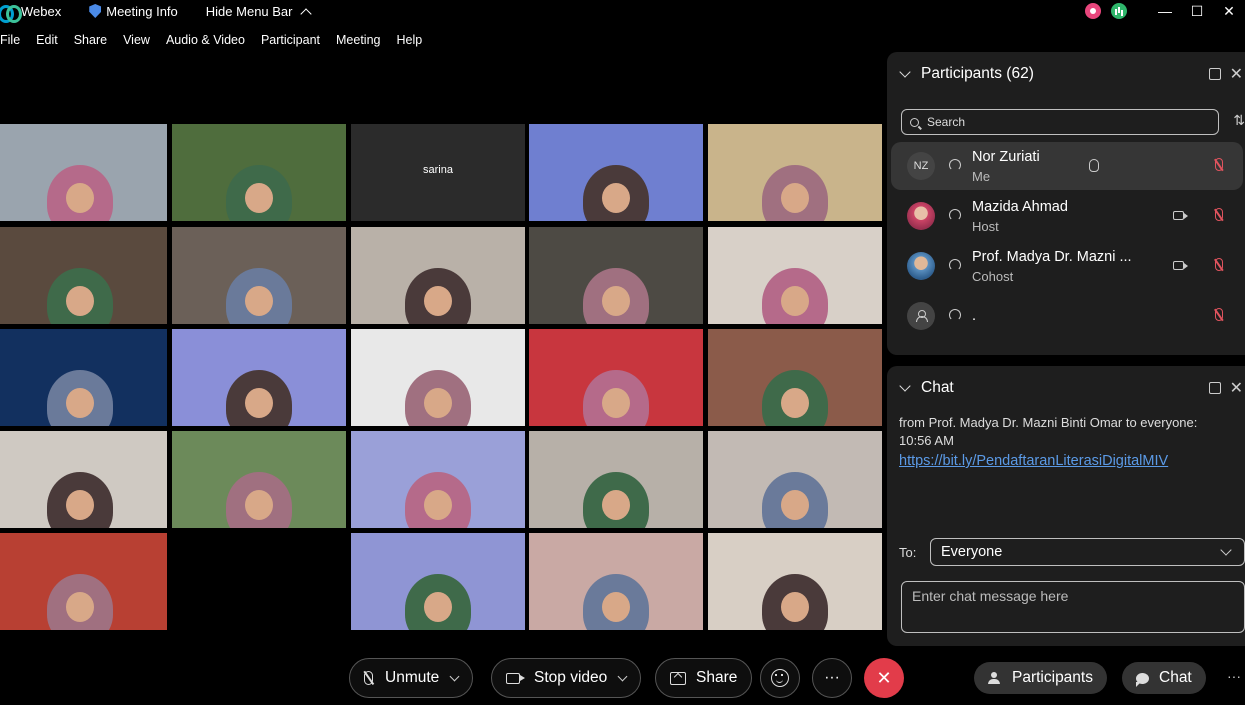 The height and width of the screenshot is (705, 1245). Describe the element at coordinates (10, 40) in the screenshot. I see `menu-file: File` at that location.